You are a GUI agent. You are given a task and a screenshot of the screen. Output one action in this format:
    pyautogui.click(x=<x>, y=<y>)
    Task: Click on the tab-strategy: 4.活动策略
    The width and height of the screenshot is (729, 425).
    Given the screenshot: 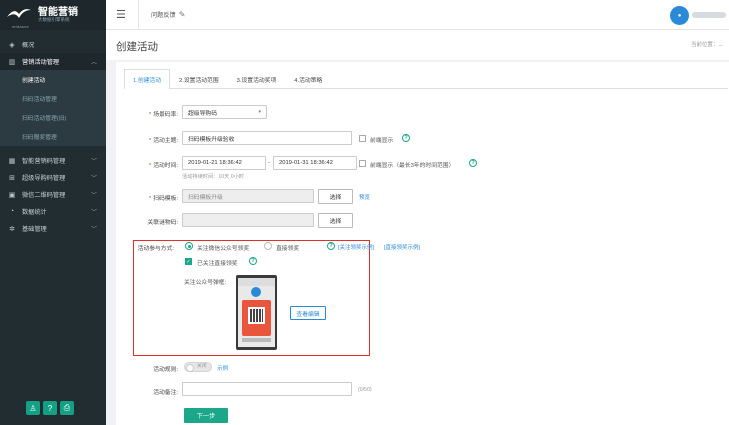 What is the action you would take?
    pyautogui.click(x=308, y=79)
    